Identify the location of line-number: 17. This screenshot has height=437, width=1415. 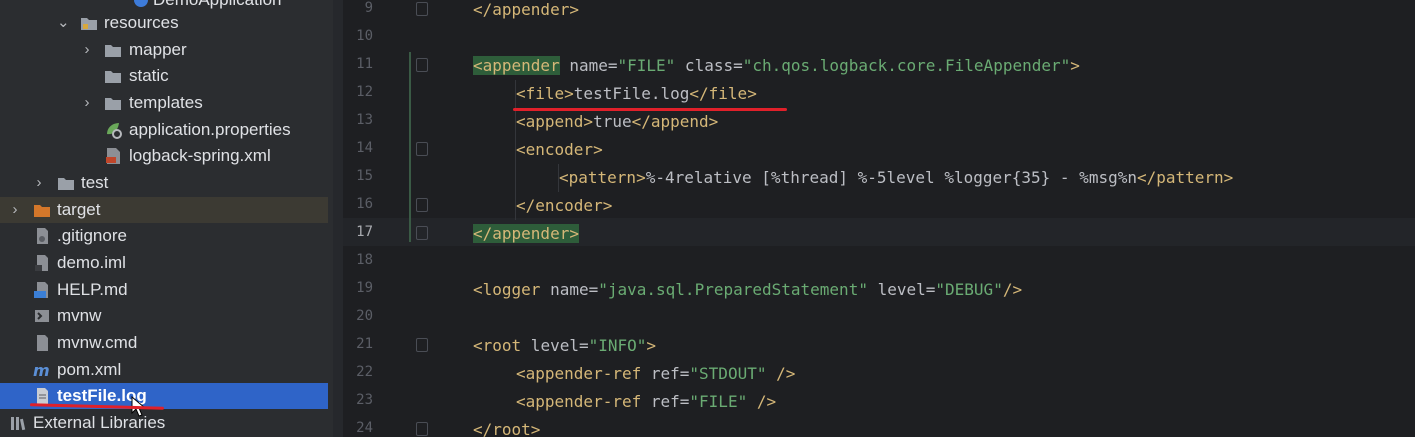
(364, 232).